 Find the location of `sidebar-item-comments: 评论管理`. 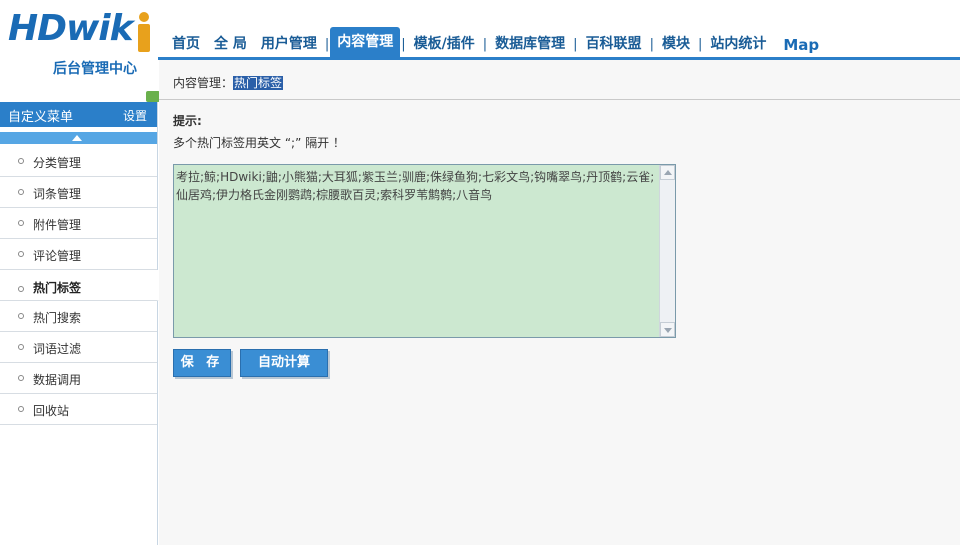

sidebar-item-comments: 评论管理 is located at coordinates (78, 254).